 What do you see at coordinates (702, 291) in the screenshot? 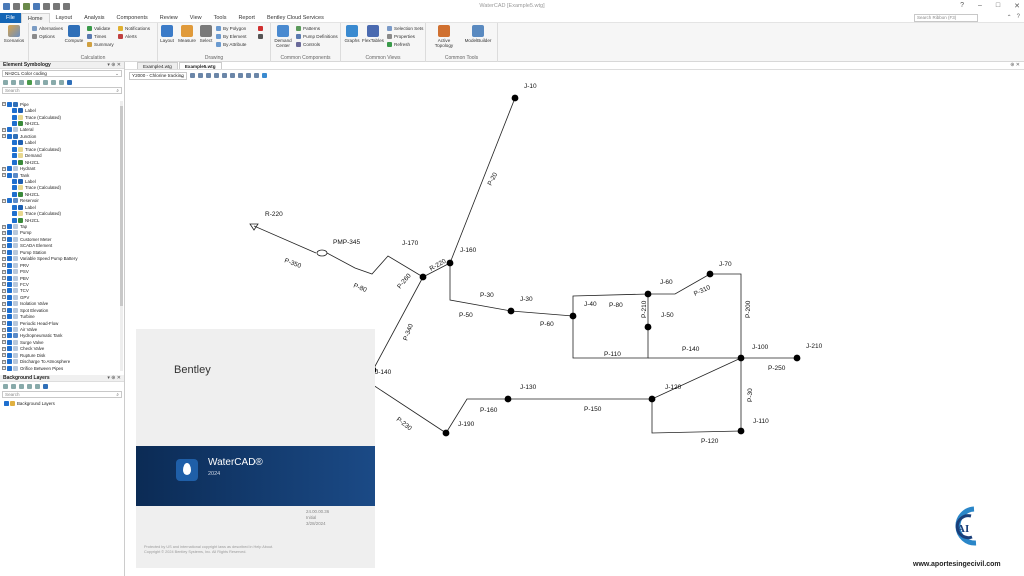
I see `network-label: P-310` at bounding box center [702, 291].